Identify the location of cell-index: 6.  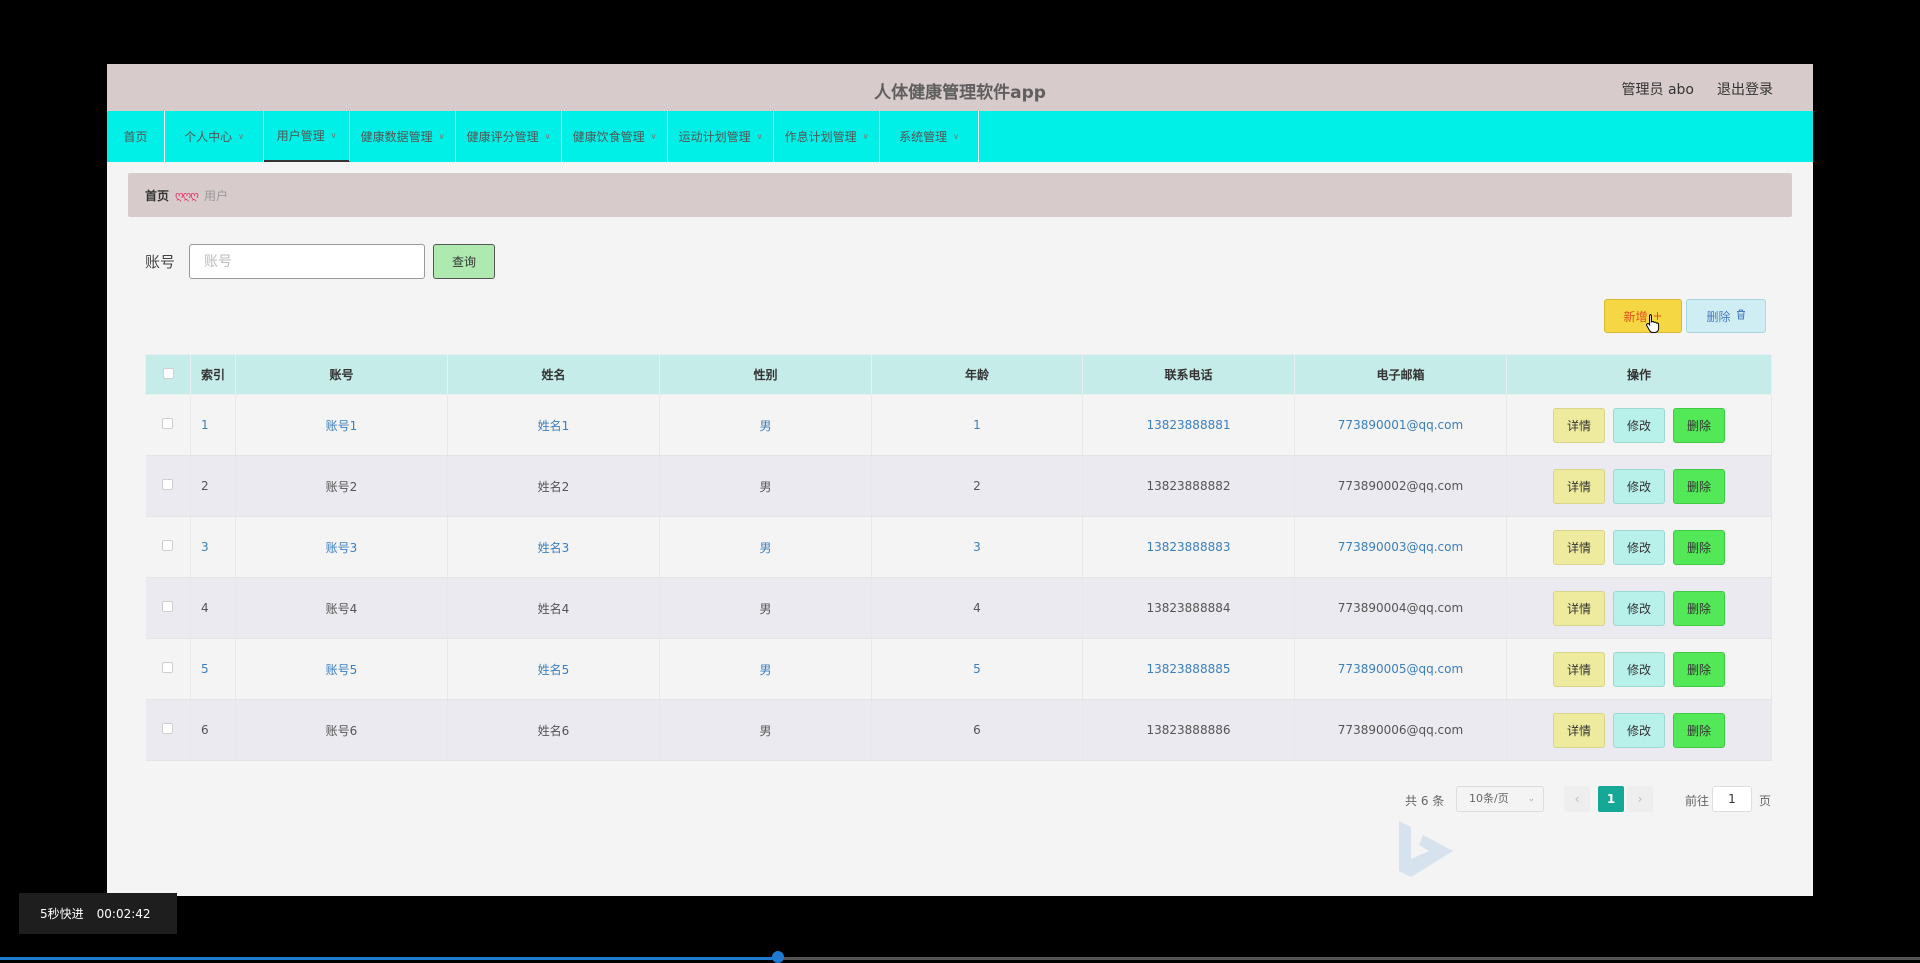
(213, 730).